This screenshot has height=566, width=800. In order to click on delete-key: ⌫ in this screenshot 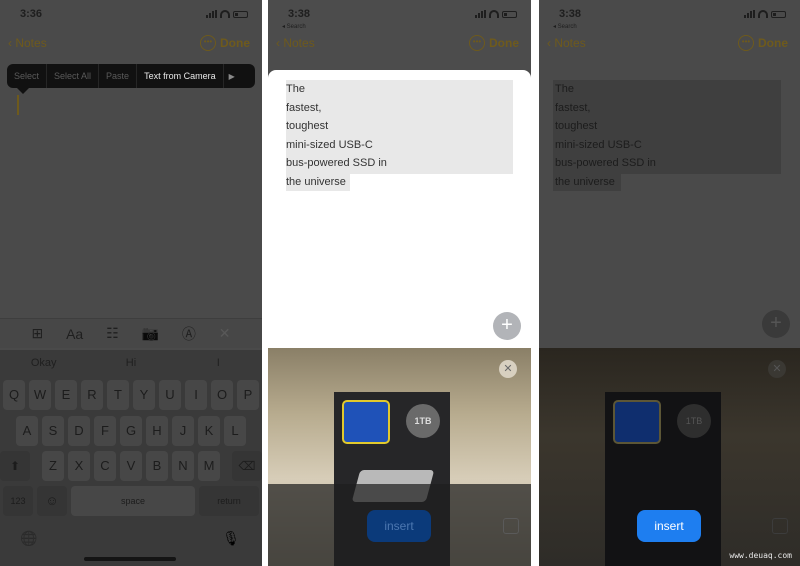, I will do `click(247, 466)`.